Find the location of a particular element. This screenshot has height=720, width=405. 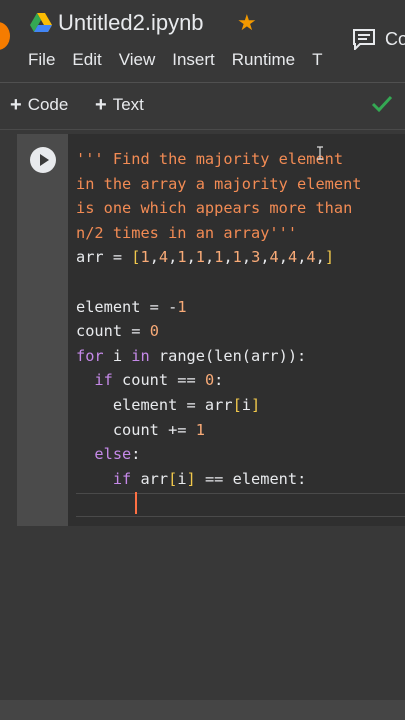

code-line: n/2 times in an array''' is located at coordinates (187, 232).